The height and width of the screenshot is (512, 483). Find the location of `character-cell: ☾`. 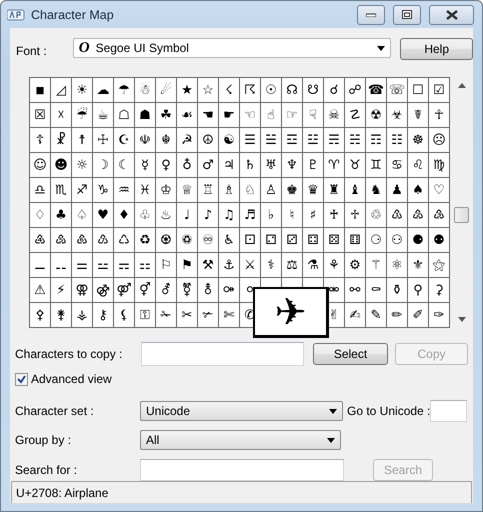

character-cell: ☾ is located at coordinates (124, 165).